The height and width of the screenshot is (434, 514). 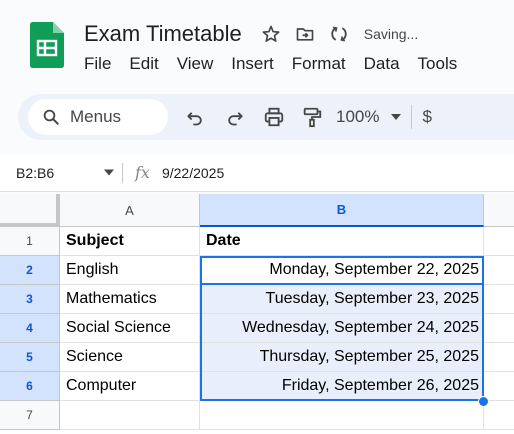 What do you see at coordinates (342, 210) in the screenshot?
I see `column-header-b: B` at bounding box center [342, 210].